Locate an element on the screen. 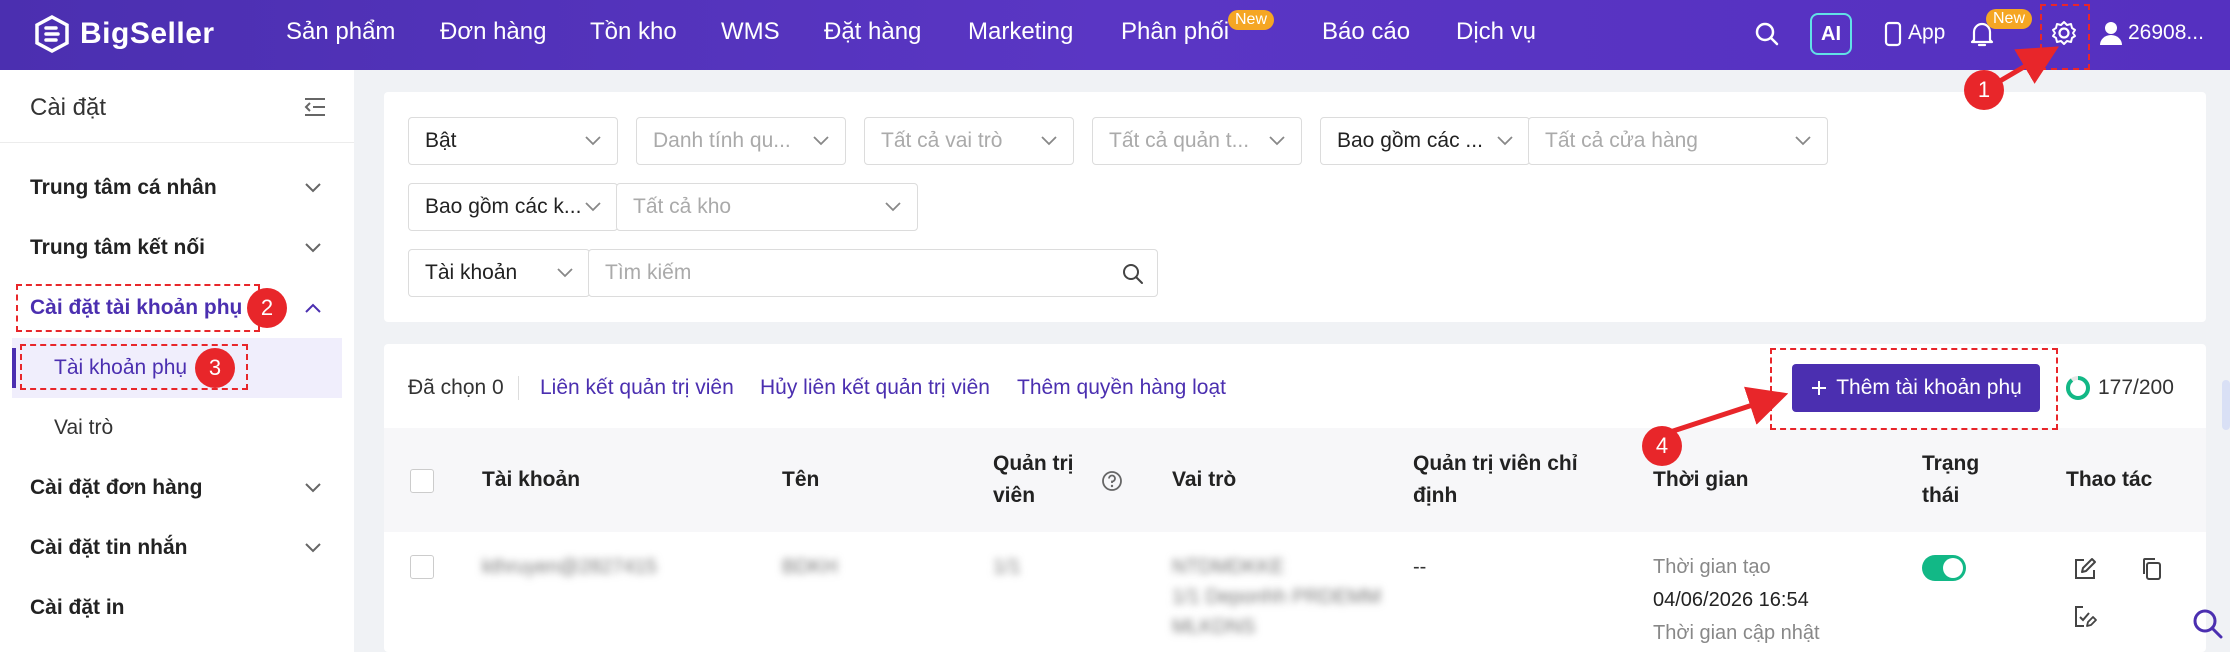 This screenshot has width=2230, height=652. user-avatar-icon is located at coordinates (2111, 33).